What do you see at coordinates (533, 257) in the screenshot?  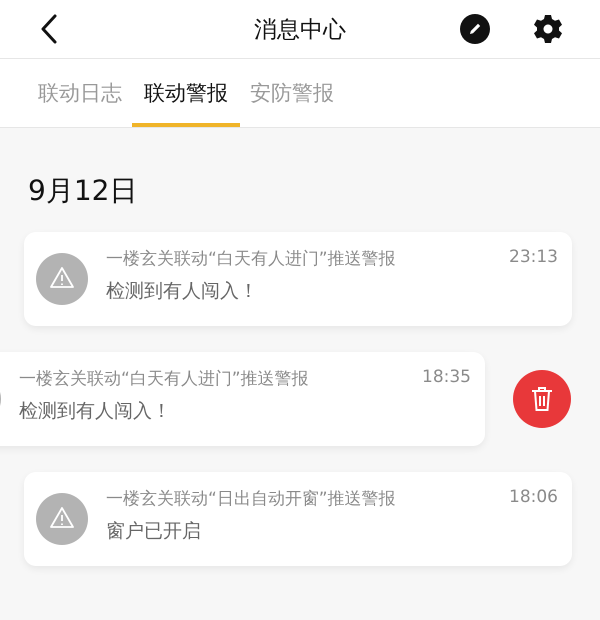 I see `message-time: 23:13` at bounding box center [533, 257].